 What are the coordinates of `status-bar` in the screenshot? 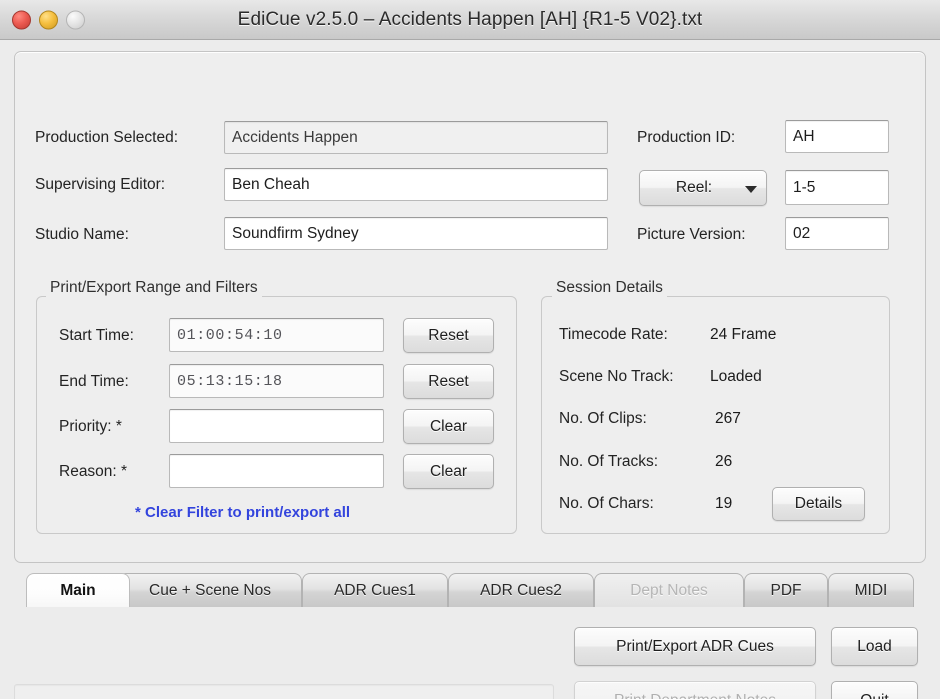 It's located at (284, 691).